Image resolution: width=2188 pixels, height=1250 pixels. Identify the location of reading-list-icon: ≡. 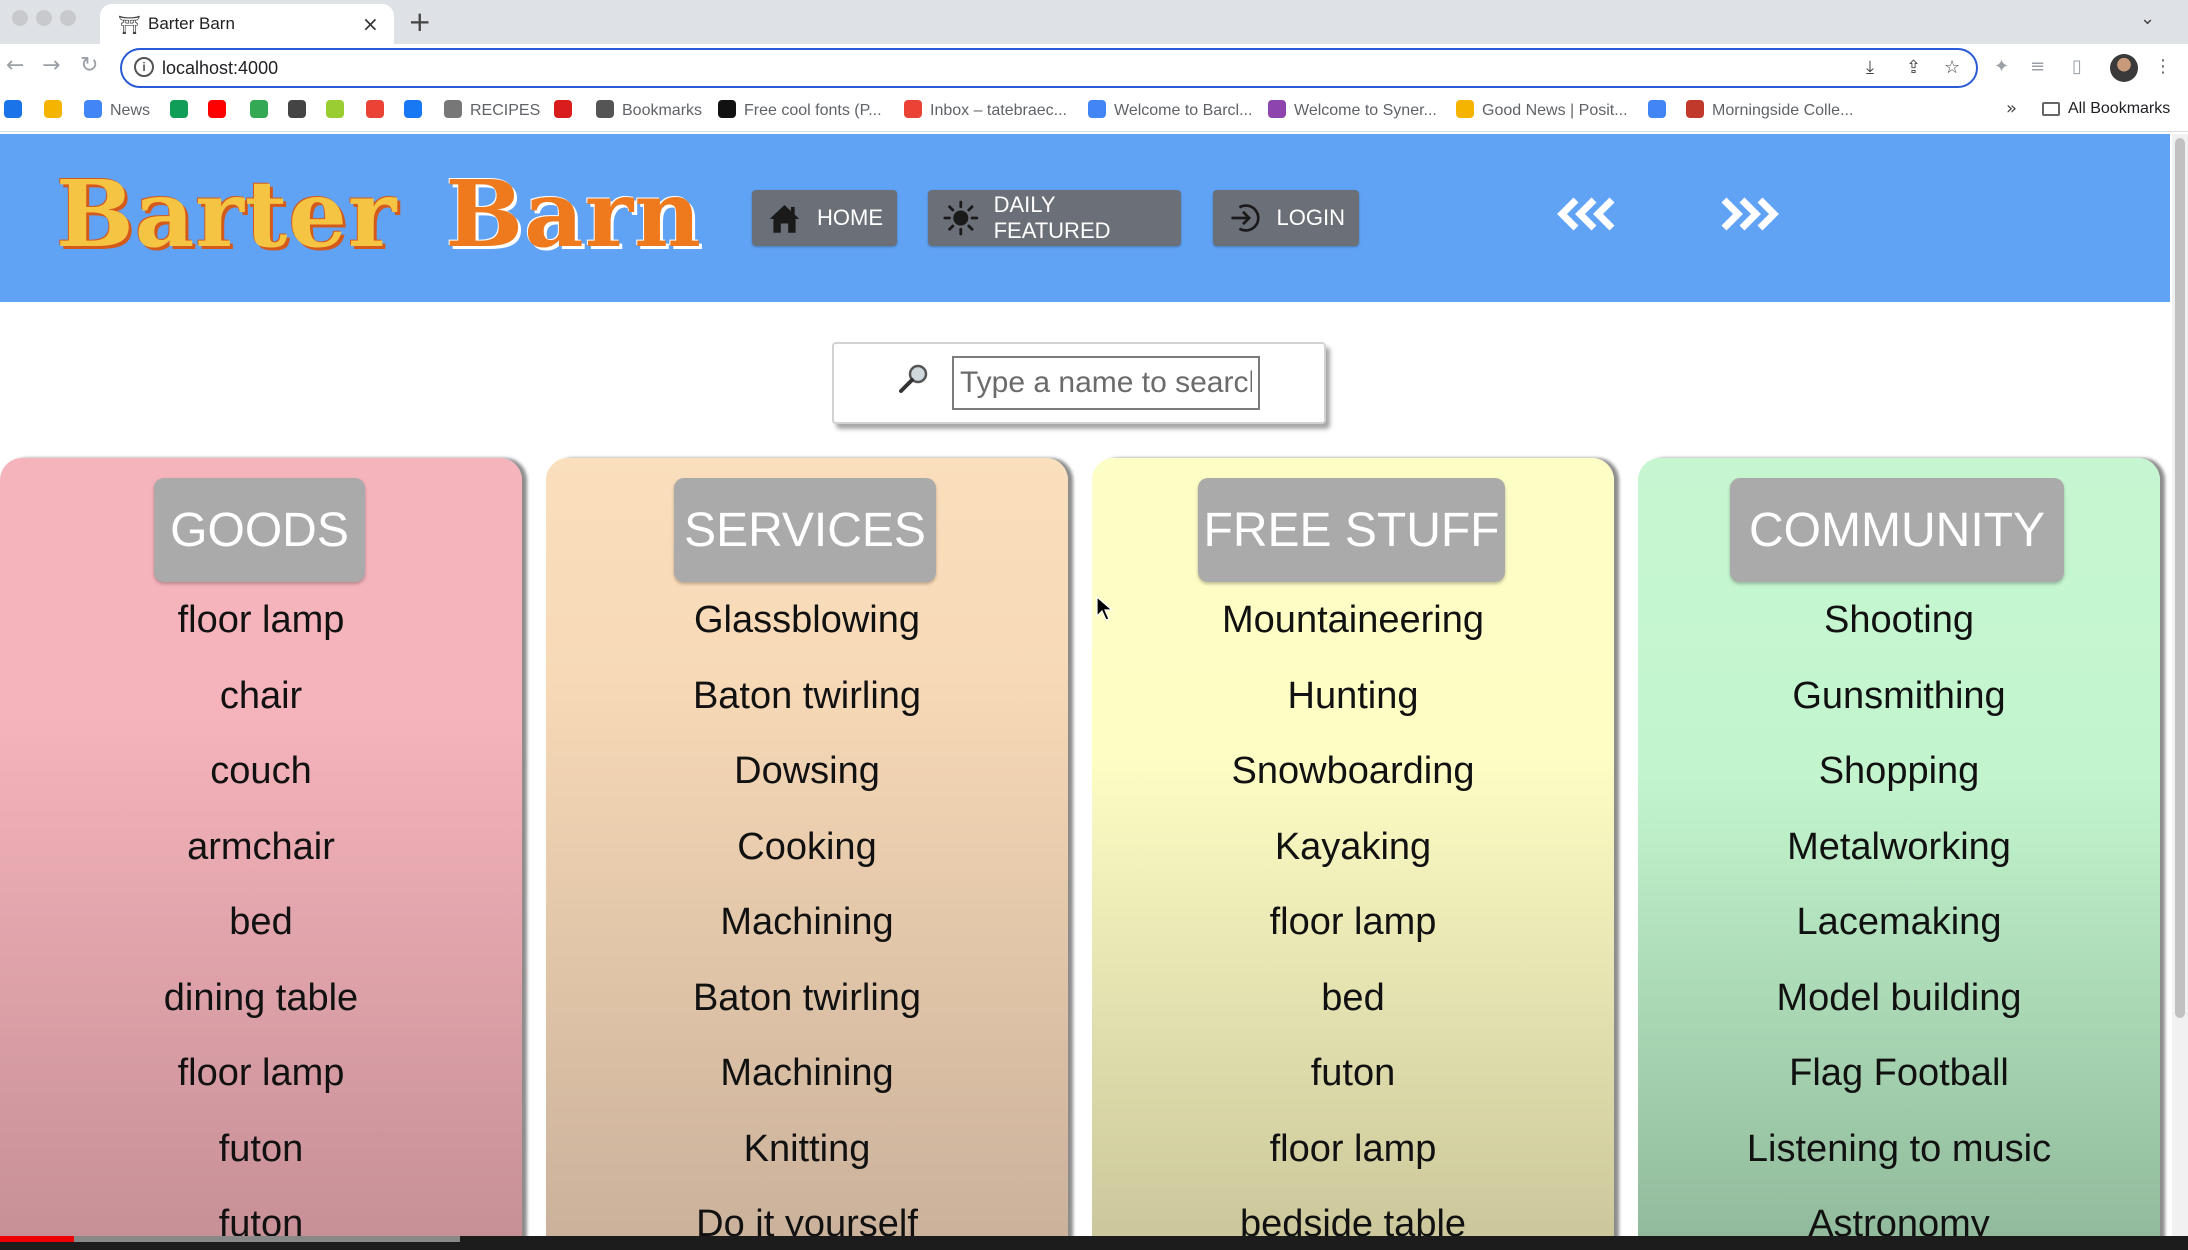
(2037, 66).